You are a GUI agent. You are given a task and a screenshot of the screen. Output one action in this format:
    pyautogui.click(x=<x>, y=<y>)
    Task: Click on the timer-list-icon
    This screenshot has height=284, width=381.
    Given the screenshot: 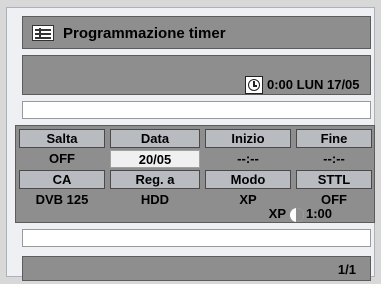 What is the action you would take?
    pyautogui.click(x=43, y=33)
    